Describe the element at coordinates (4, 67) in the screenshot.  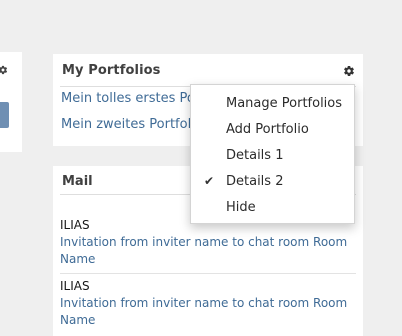
I see `left-gear-icon` at that location.